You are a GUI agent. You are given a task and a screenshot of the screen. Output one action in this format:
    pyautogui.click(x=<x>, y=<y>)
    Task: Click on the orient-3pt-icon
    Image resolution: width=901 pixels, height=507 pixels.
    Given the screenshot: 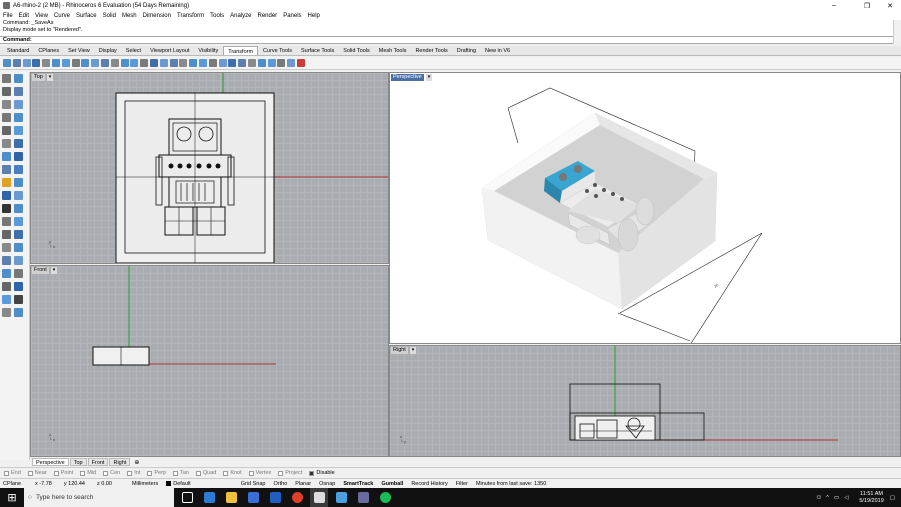 What is the action you would take?
    pyautogui.click(x=261, y=63)
    